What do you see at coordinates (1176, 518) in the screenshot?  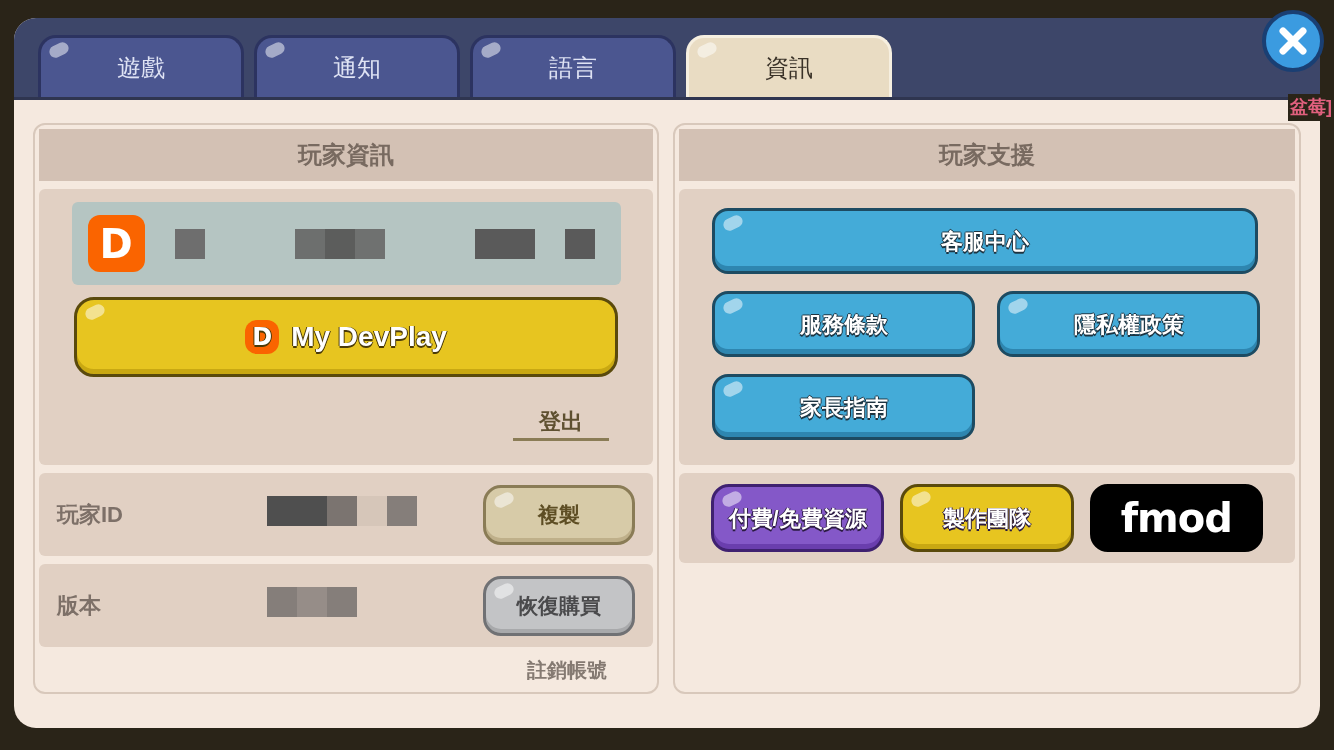 I see `fmod-logo-button: fmod` at bounding box center [1176, 518].